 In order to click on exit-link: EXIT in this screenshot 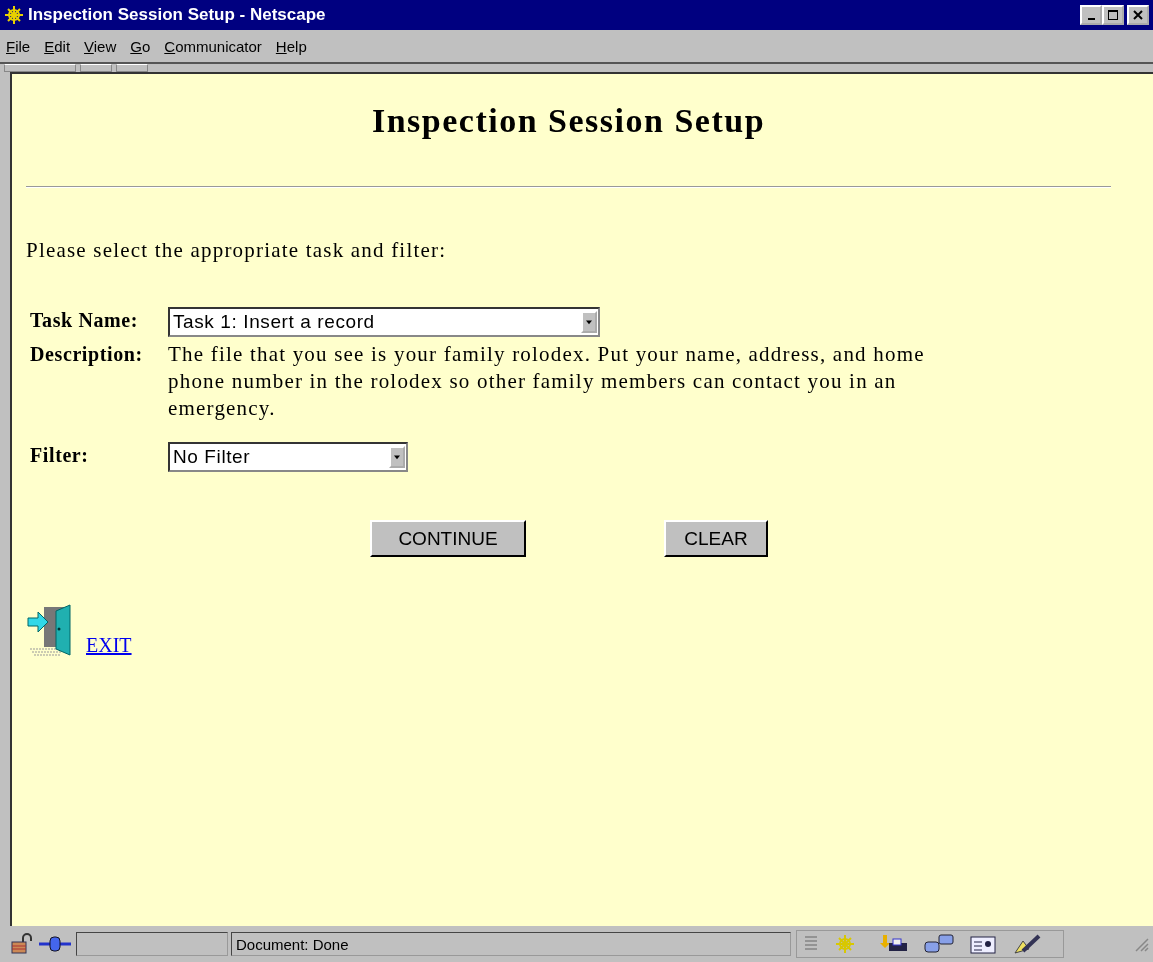, I will do `click(109, 645)`.